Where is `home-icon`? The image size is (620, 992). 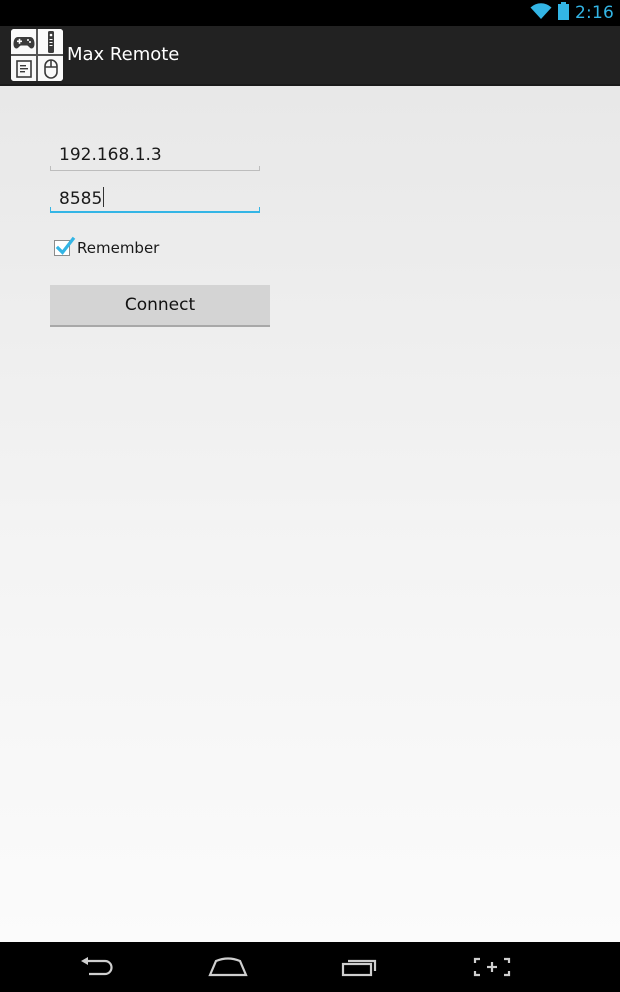 home-icon is located at coordinates (228, 967).